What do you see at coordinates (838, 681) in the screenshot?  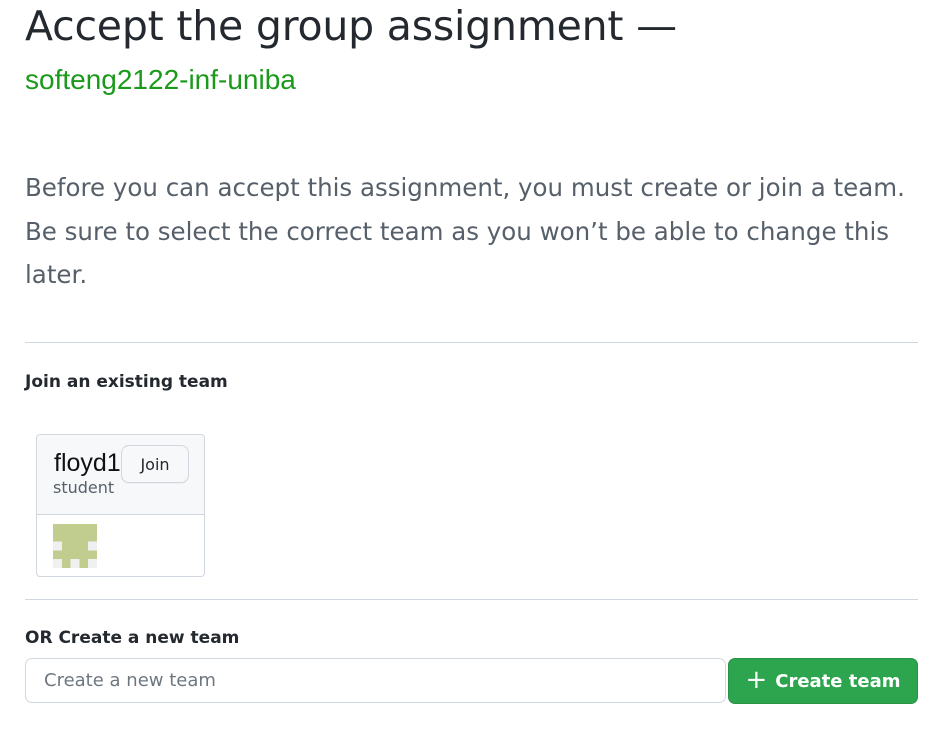 I see `create-team-button-label: Create team` at bounding box center [838, 681].